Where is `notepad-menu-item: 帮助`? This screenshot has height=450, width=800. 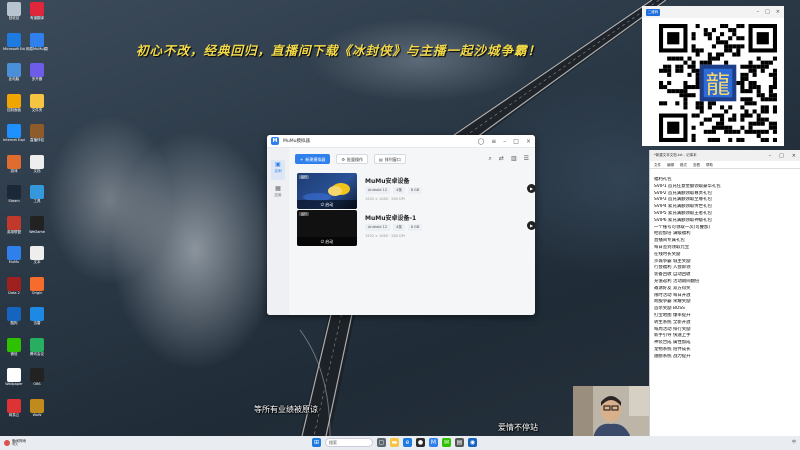
notepad-menu-item: 帮助 is located at coordinates (709, 164).